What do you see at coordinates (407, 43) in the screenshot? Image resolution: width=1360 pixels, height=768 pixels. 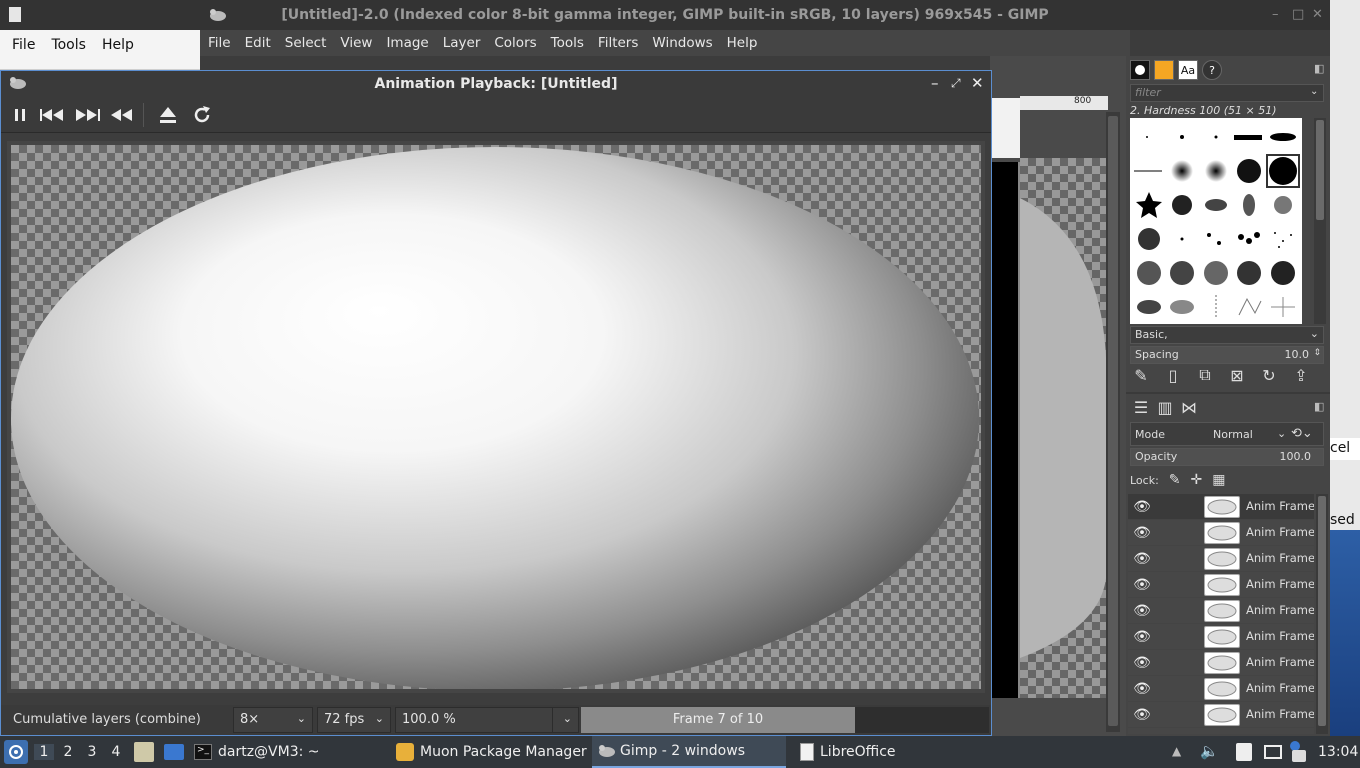 I see `gimp-menu-image: Image` at bounding box center [407, 43].